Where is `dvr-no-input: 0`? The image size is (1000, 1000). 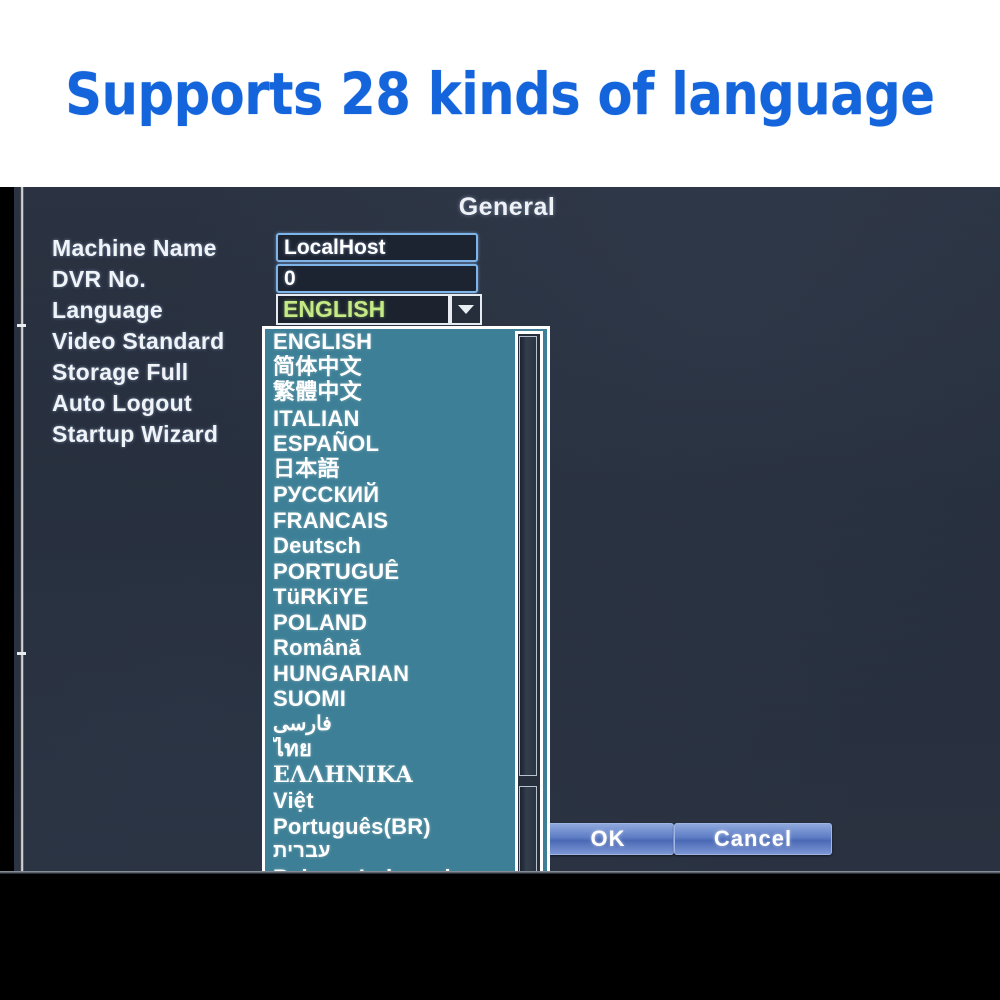
dvr-no-input: 0 is located at coordinates (377, 278).